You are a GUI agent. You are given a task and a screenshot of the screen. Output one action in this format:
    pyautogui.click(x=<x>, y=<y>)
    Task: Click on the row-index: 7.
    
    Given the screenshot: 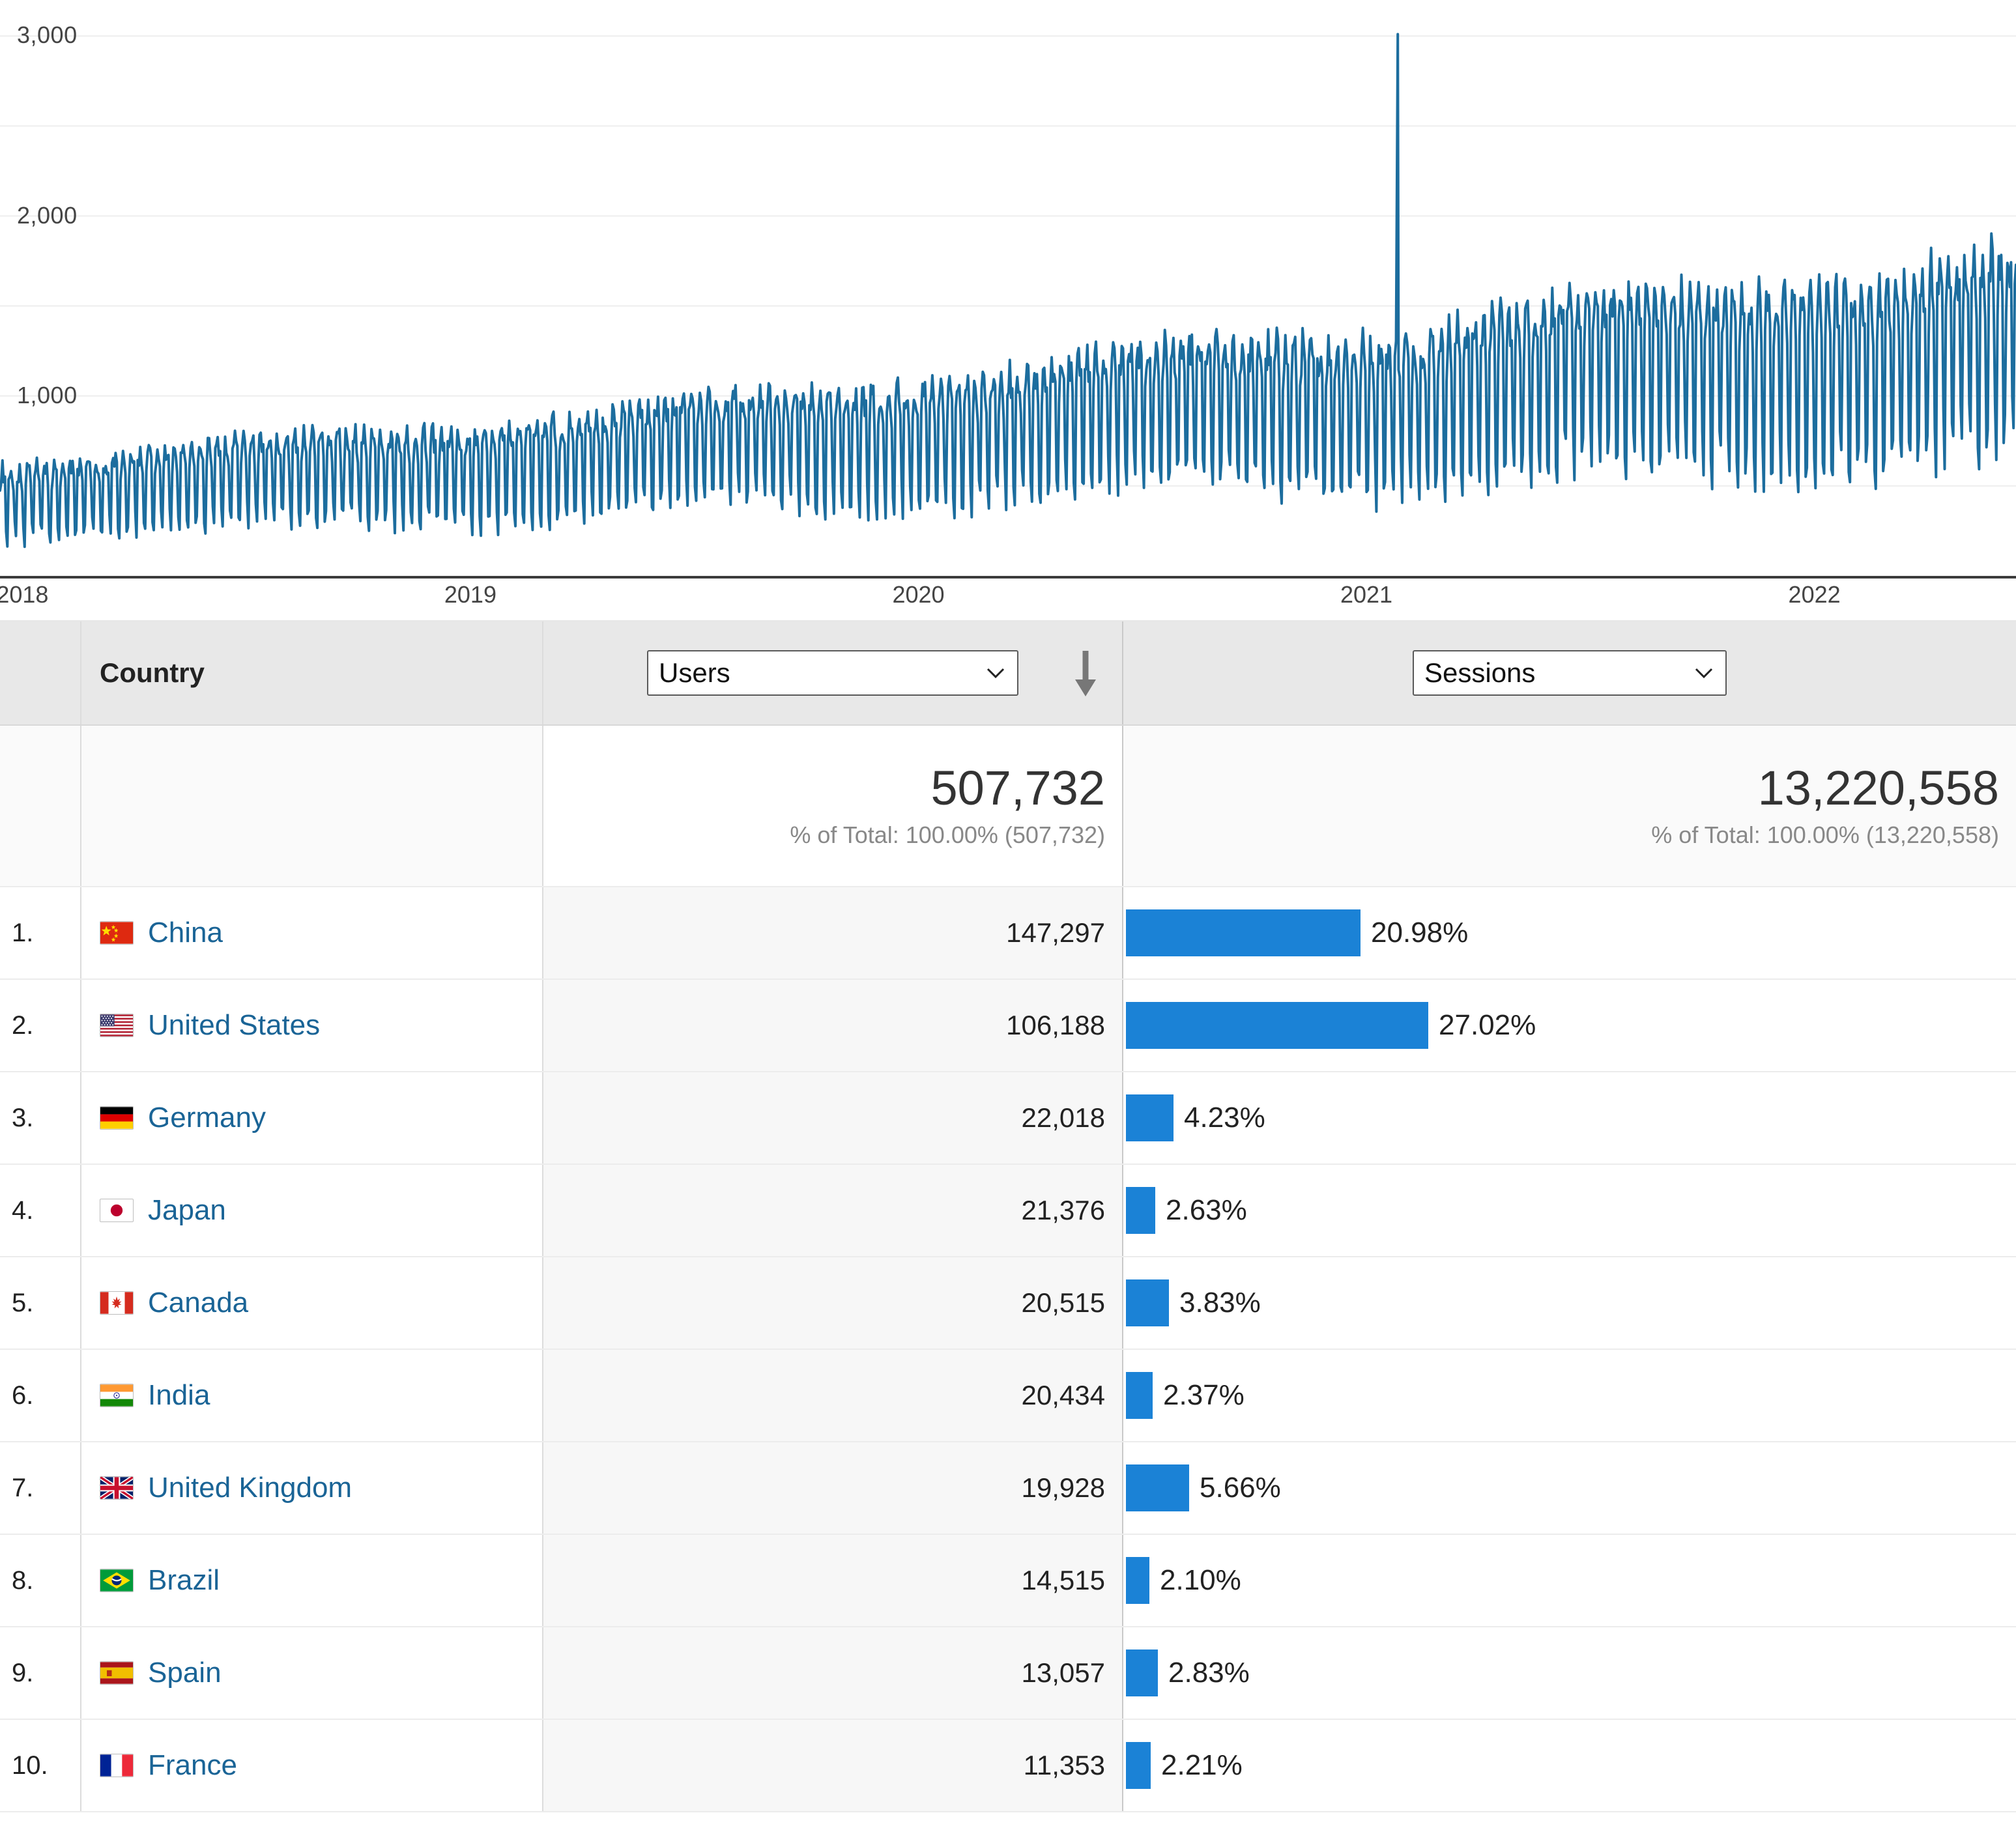 What is the action you would take?
    pyautogui.click(x=23, y=1487)
    